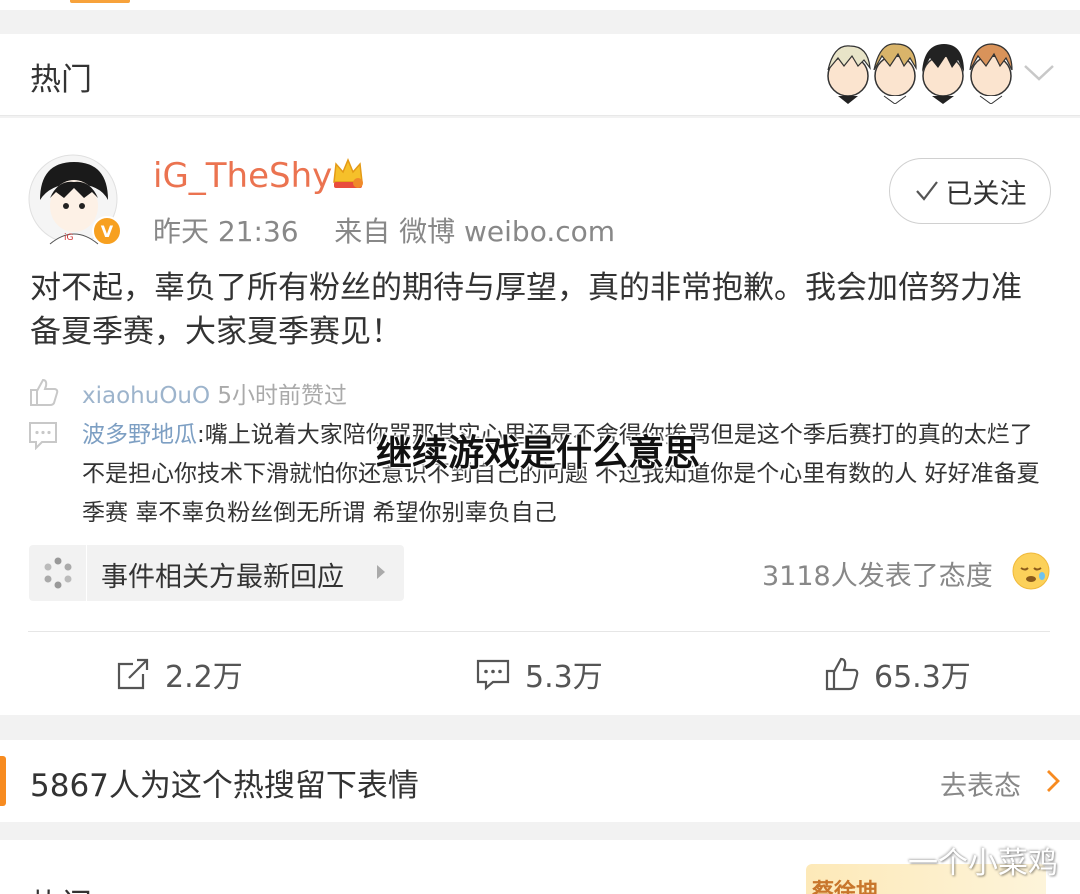  I want to click on top-tab-bar, so click(540, 5).